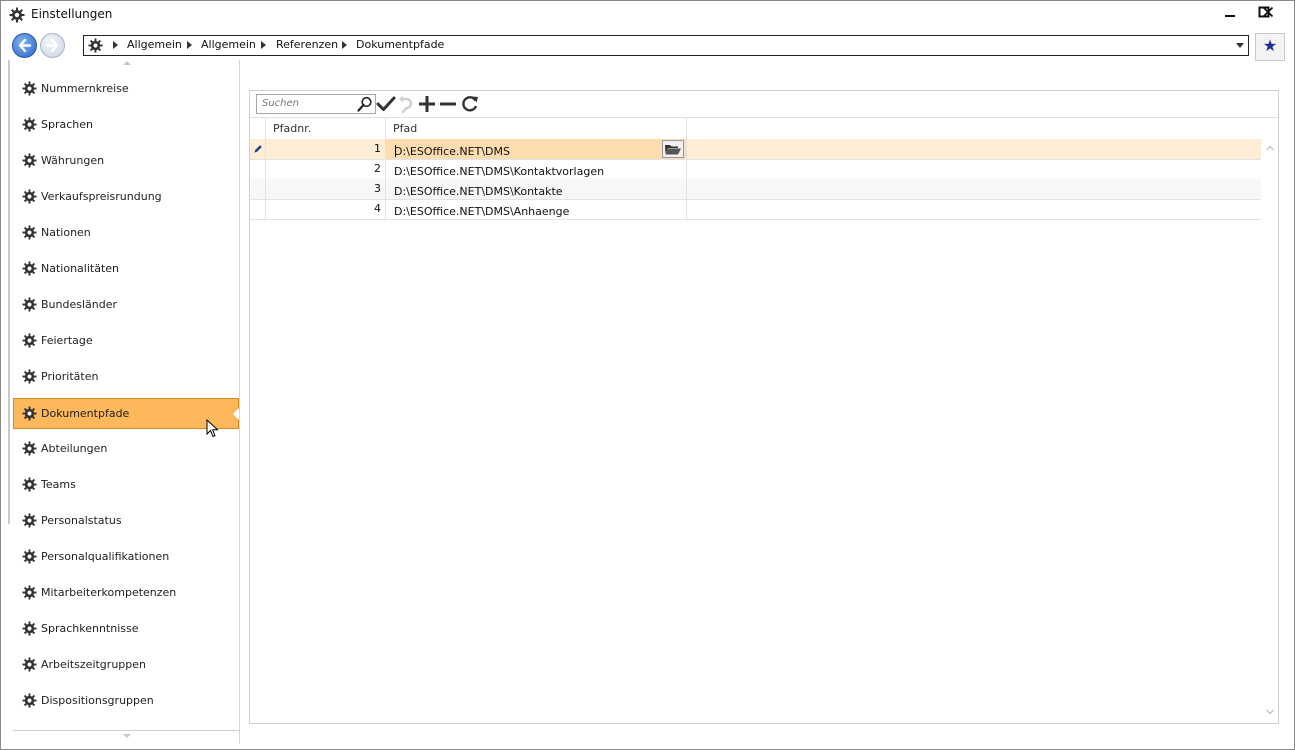  Describe the element at coordinates (126, 484) in the screenshot. I see `sidebar-item: Teams` at that location.